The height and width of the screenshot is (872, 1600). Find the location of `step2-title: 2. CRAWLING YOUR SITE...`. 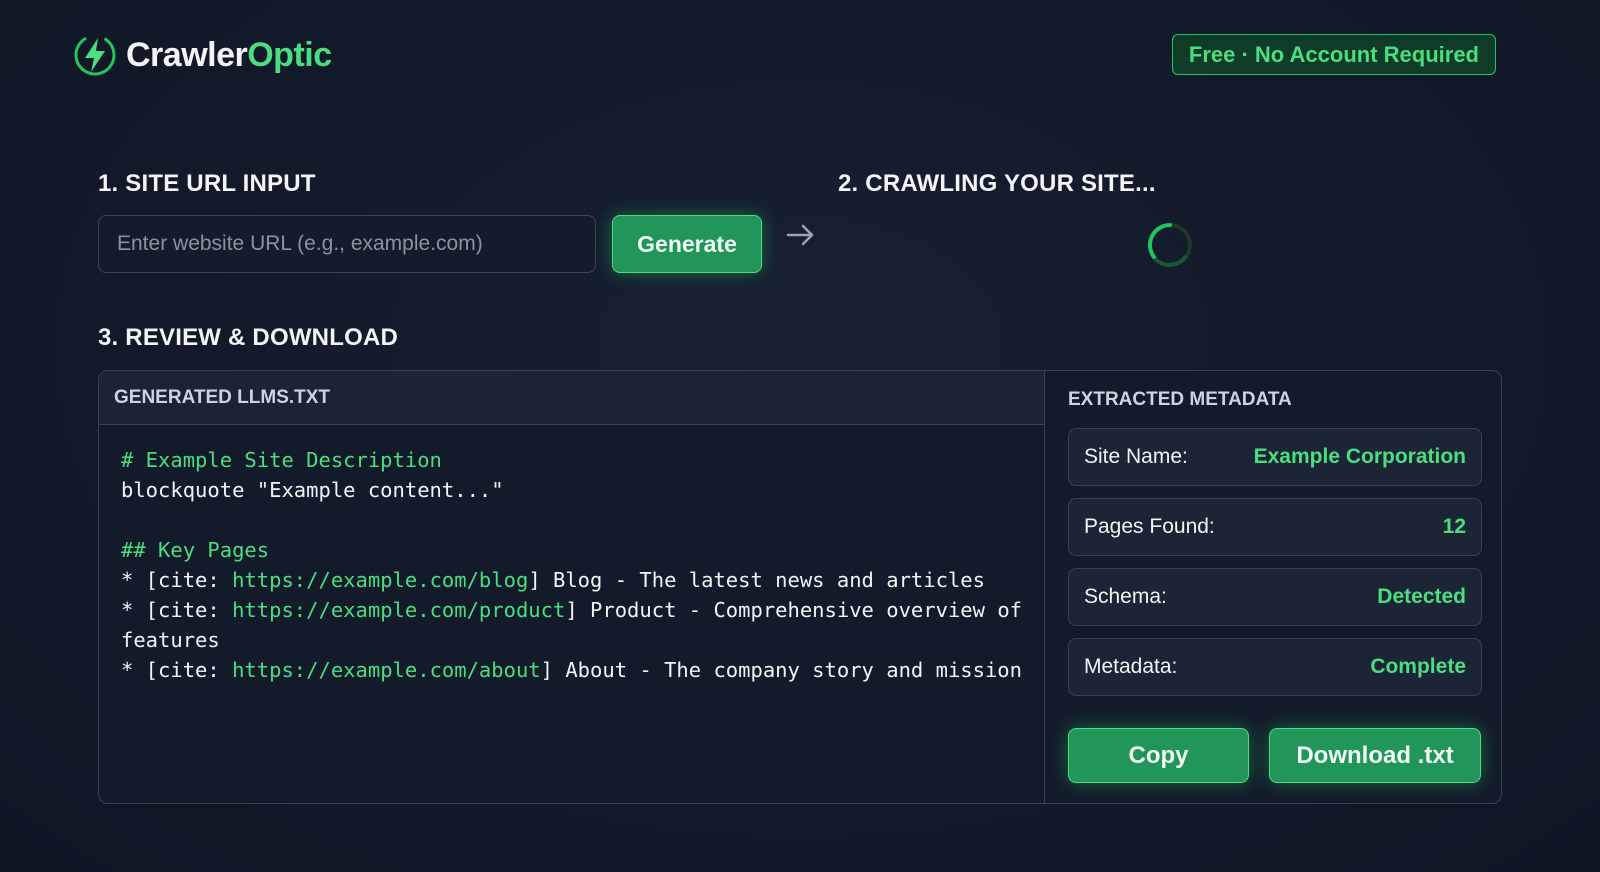

step2-title: 2. CRAWLING YOUR SITE... is located at coordinates (997, 183).